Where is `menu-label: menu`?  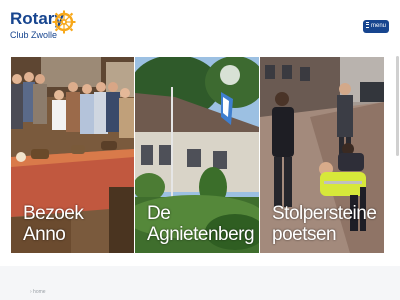
menu-label: menu is located at coordinates (378, 26).